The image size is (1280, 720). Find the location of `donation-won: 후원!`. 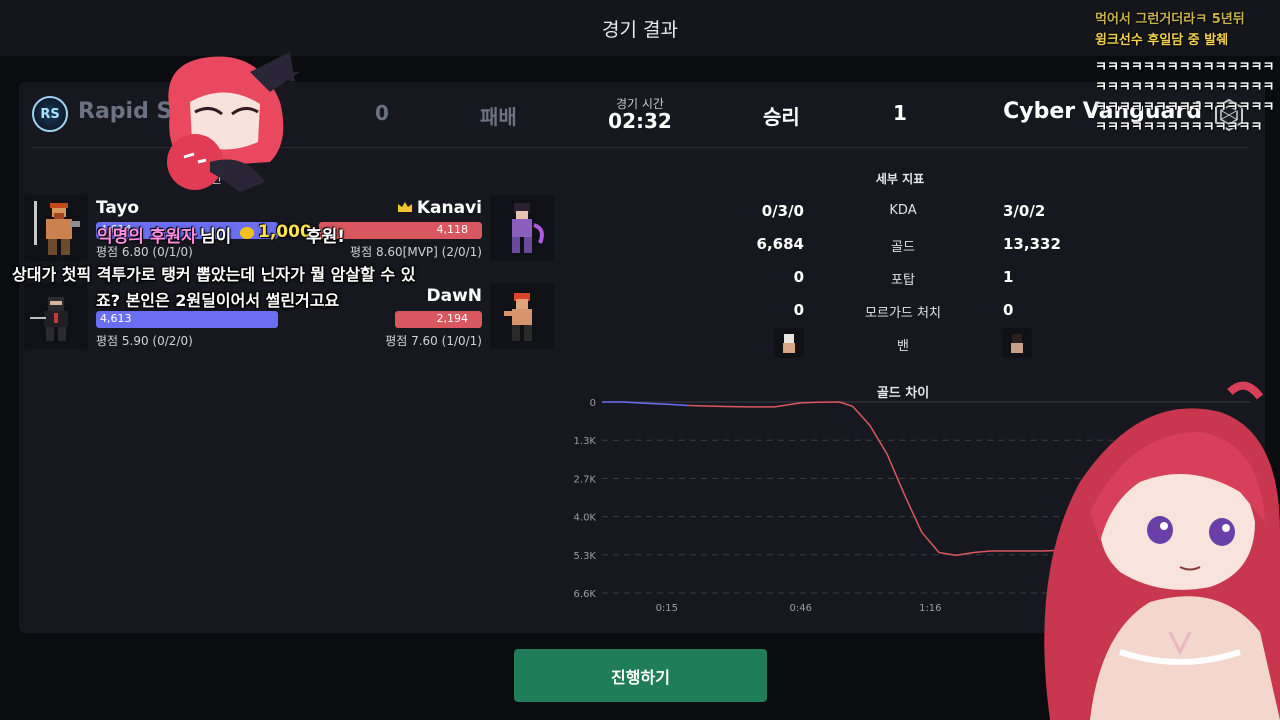

donation-won: 후원! is located at coordinates (326, 237).